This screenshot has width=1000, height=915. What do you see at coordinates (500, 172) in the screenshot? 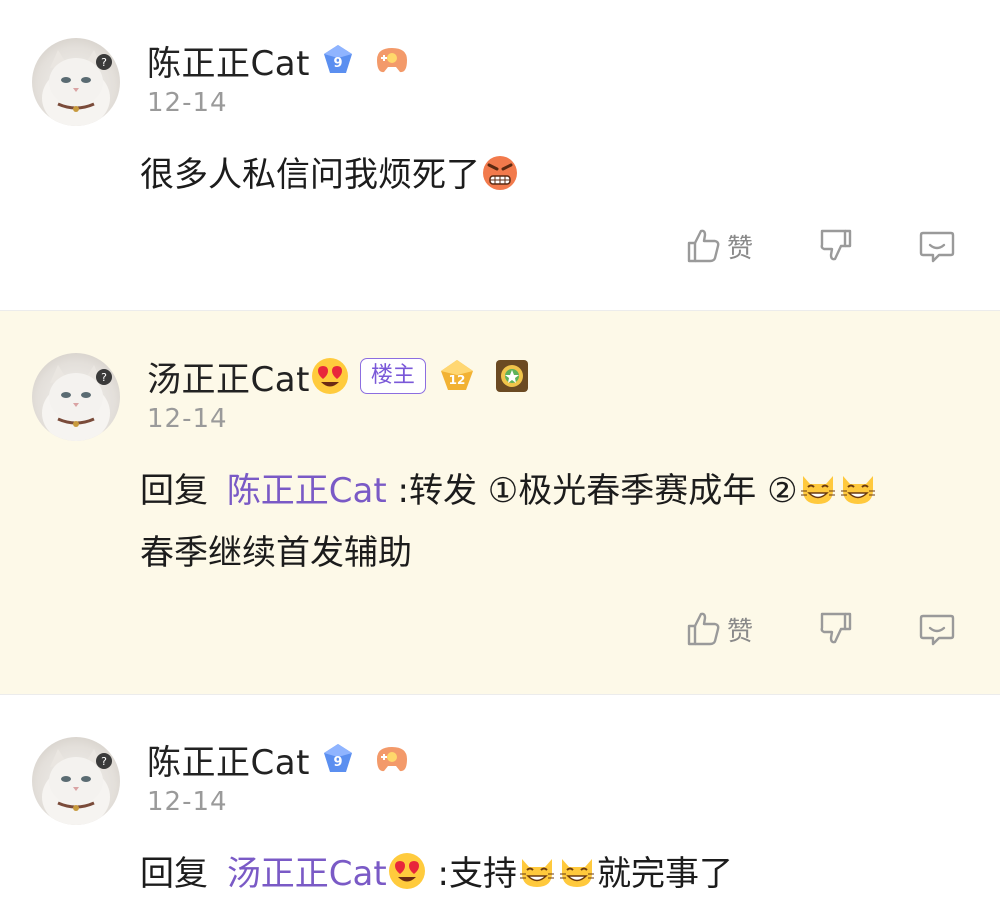
I see `angry-emoji-icon` at bounding box center [500, 172].